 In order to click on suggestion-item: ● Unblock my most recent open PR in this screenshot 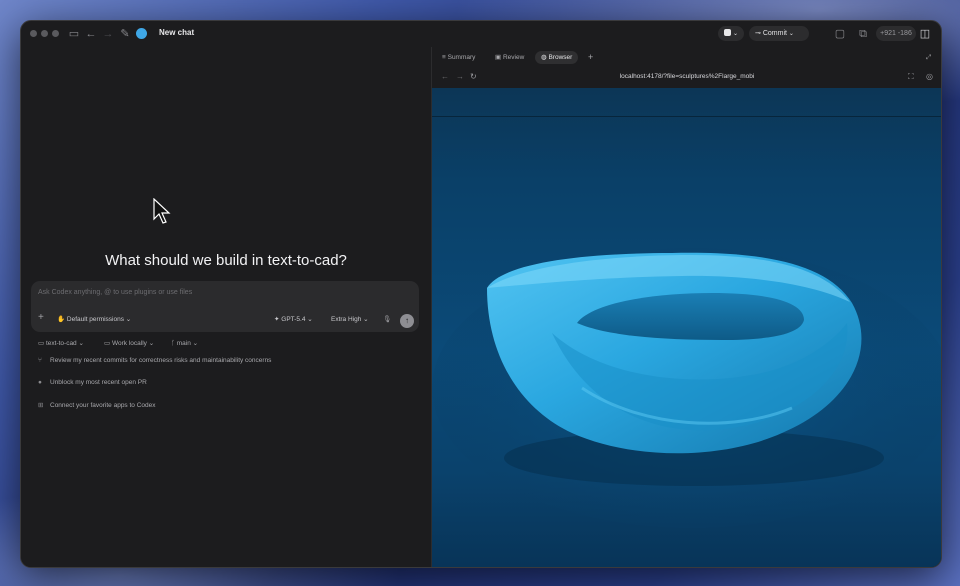, I will do `click(92, 382)`.